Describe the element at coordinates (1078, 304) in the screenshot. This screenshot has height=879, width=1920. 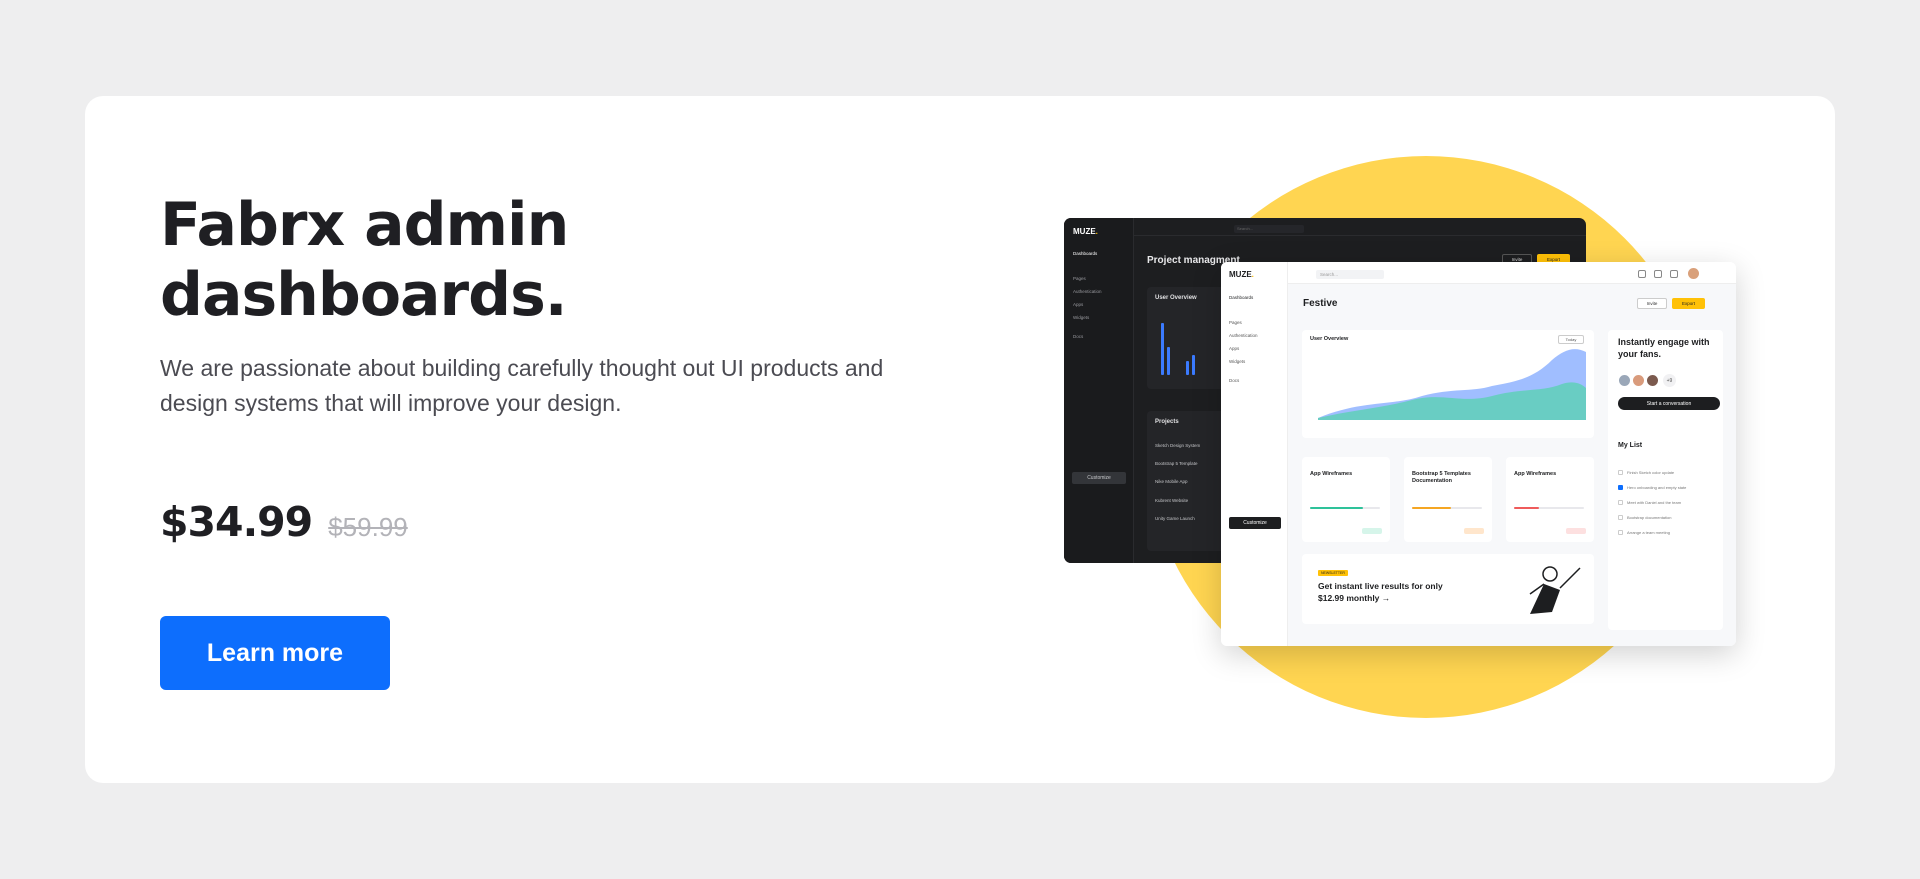
I see `dark-nav-item: Apps` at that location.